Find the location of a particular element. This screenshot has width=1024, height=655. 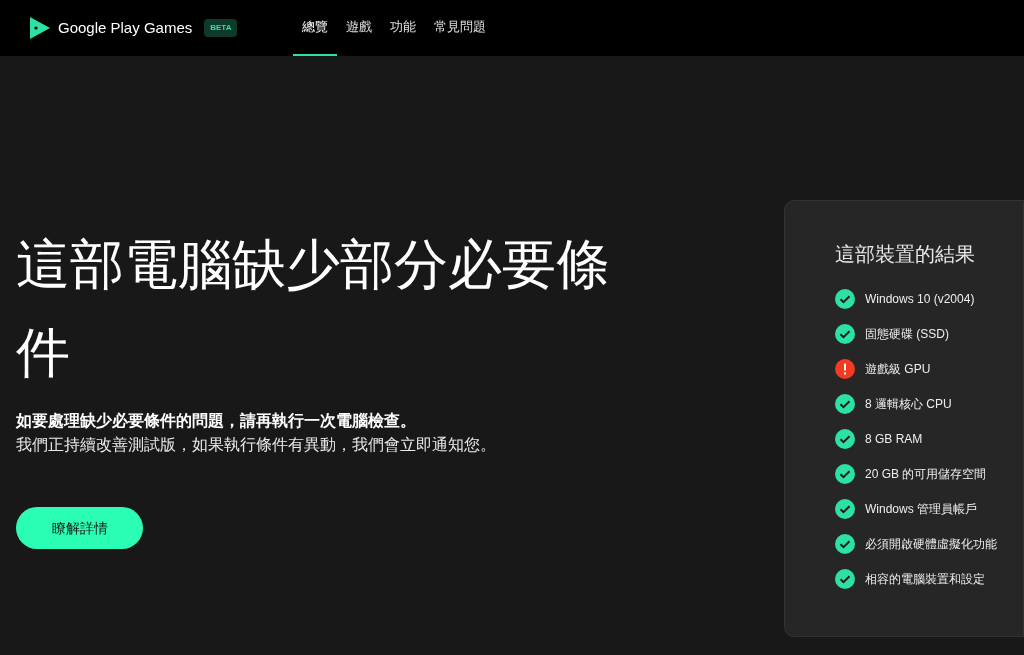

requirement-label: 20 GB 的可用儲存空間 is located at coordinates (926, 474).